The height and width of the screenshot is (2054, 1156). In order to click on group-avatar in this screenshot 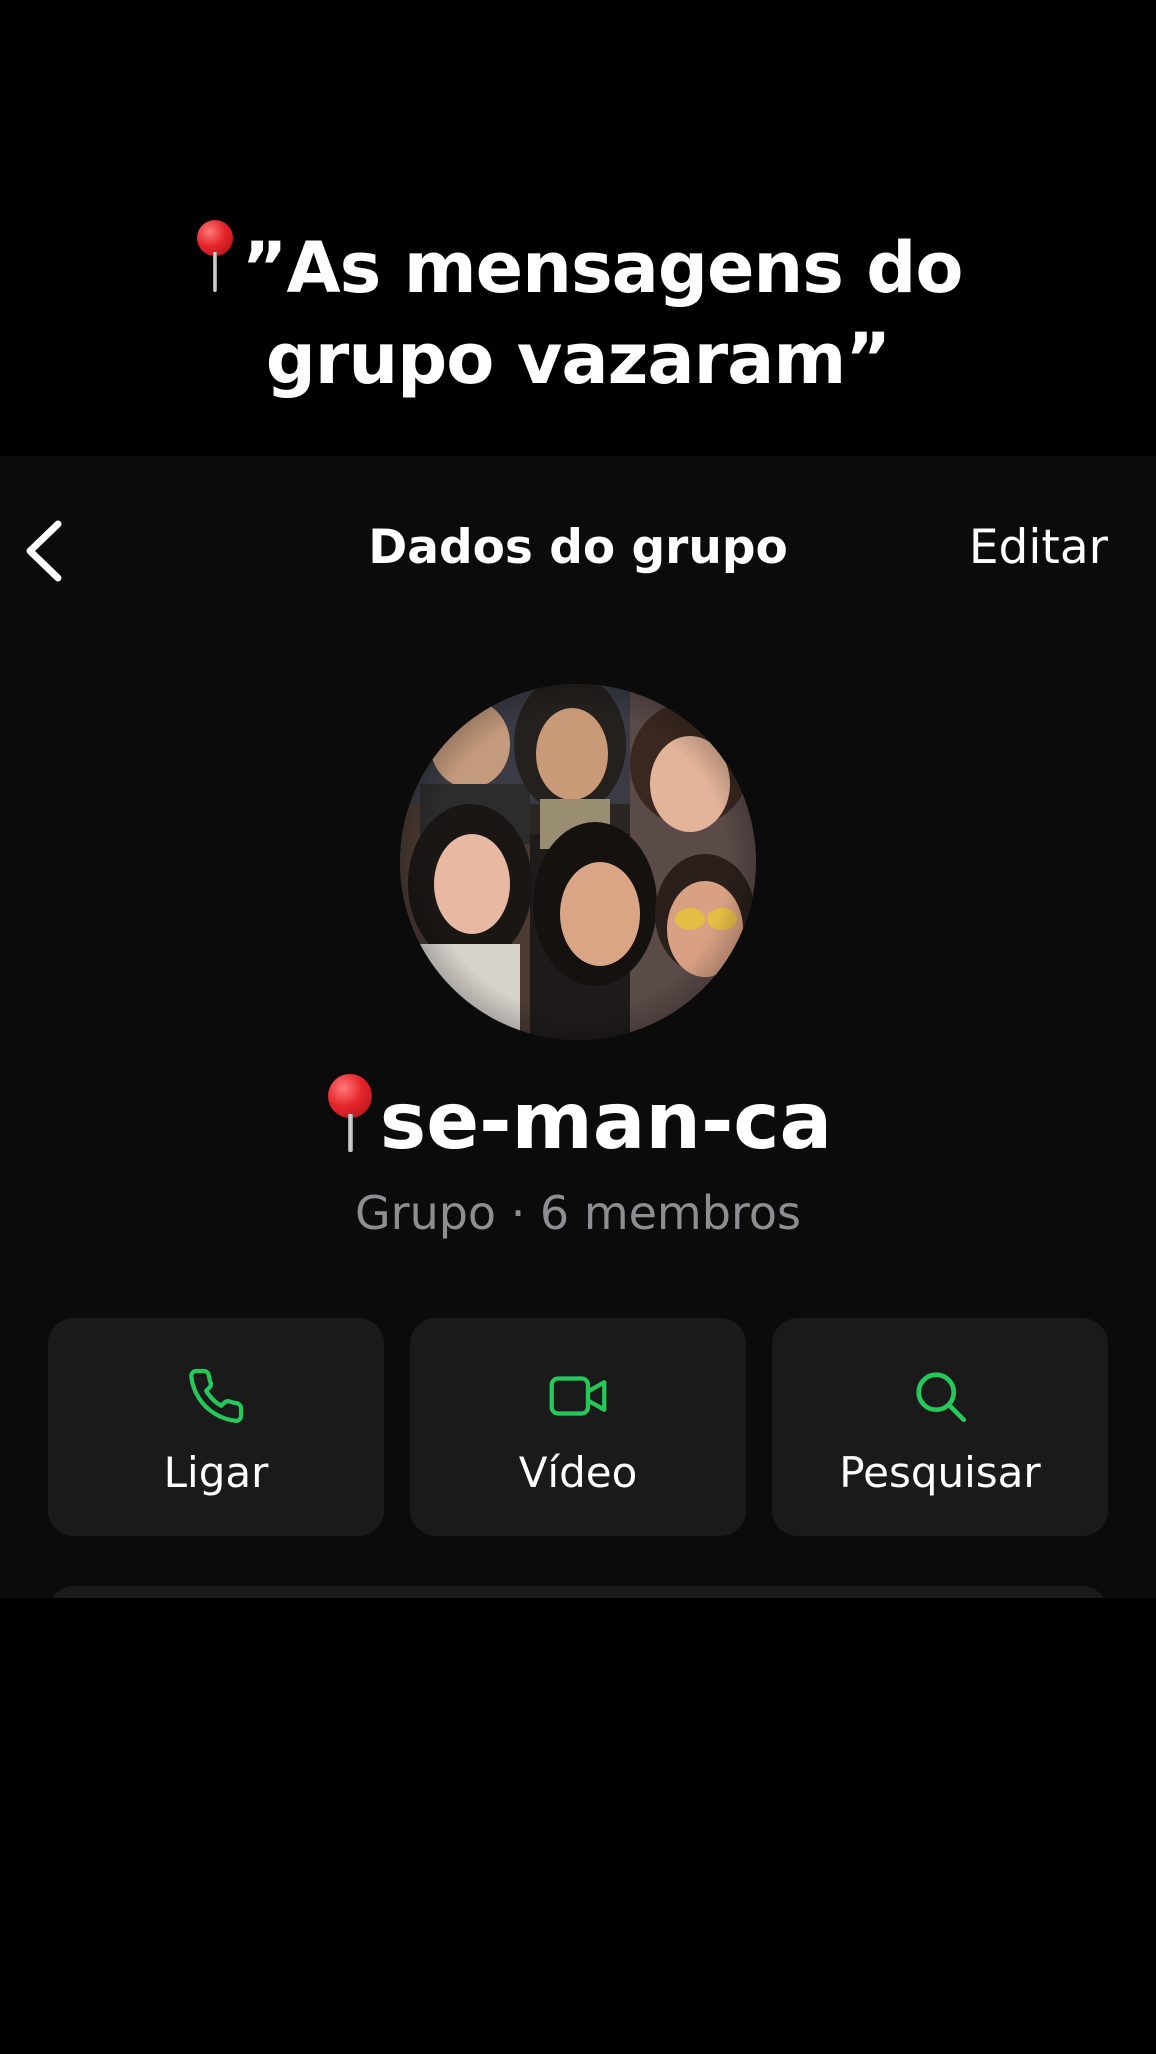, I will do `click(578, 862)`.